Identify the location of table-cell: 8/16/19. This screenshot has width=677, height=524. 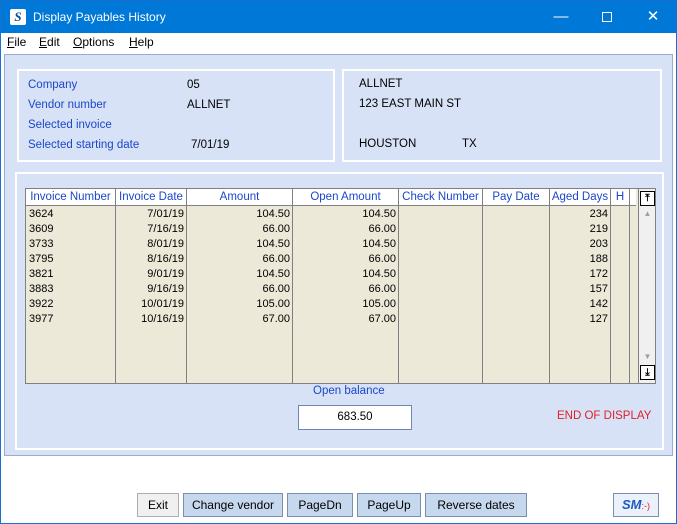
(165, 259).